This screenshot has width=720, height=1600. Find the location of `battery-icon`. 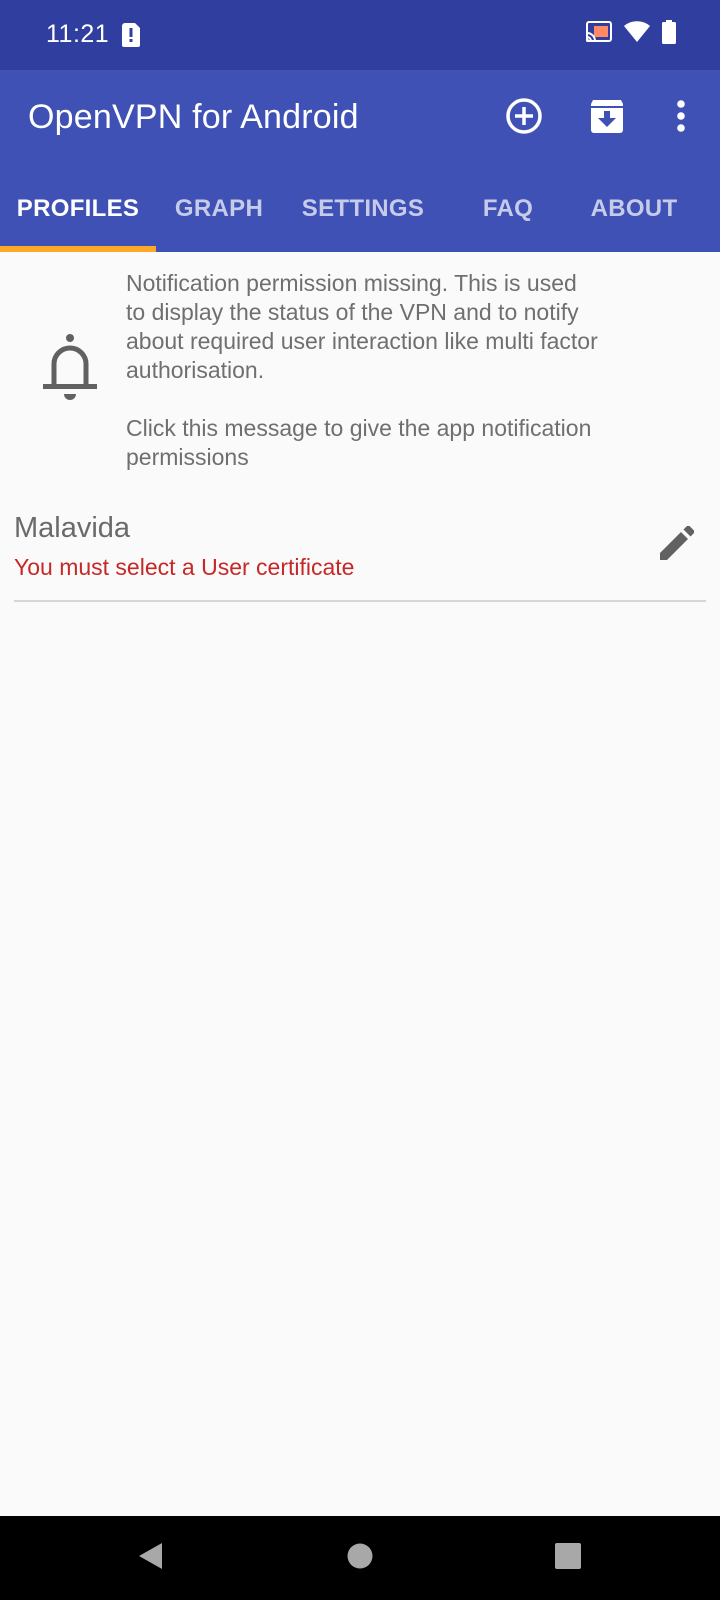

battery-icon is located at coordinates (669, 34).